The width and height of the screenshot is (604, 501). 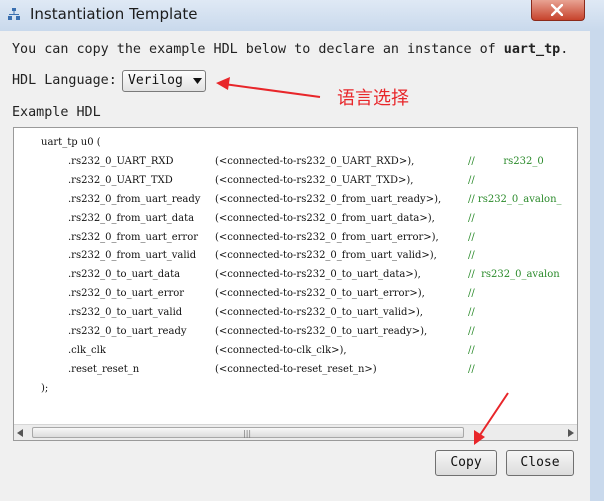 I want to click on arrow-to-language-select, so click(x=268, y=87).